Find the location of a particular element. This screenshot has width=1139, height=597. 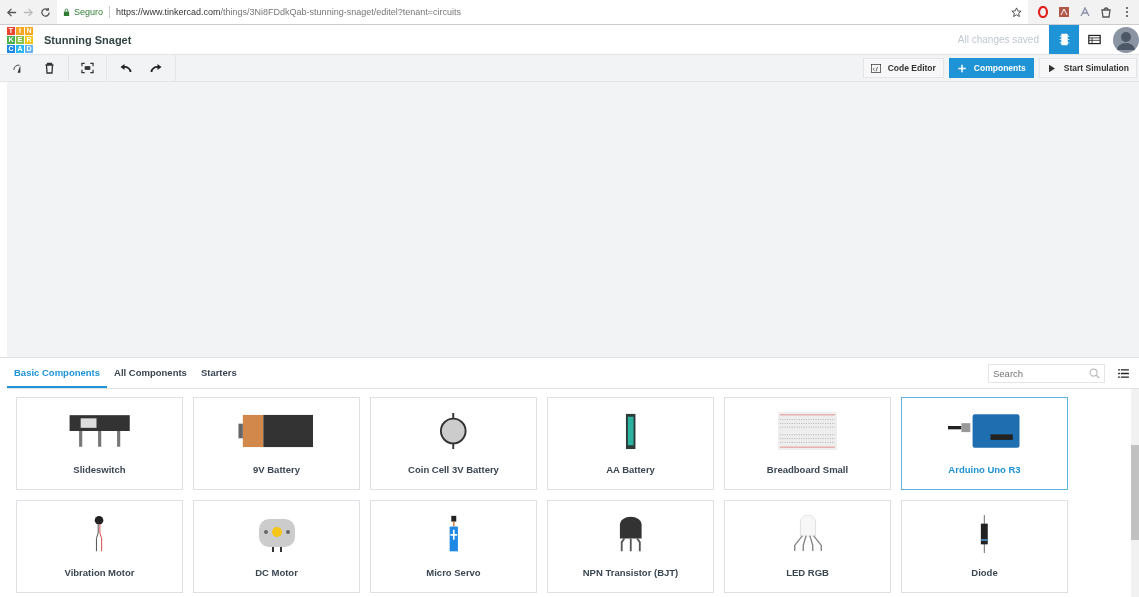

back-icon is located at coordinates (11, 12).